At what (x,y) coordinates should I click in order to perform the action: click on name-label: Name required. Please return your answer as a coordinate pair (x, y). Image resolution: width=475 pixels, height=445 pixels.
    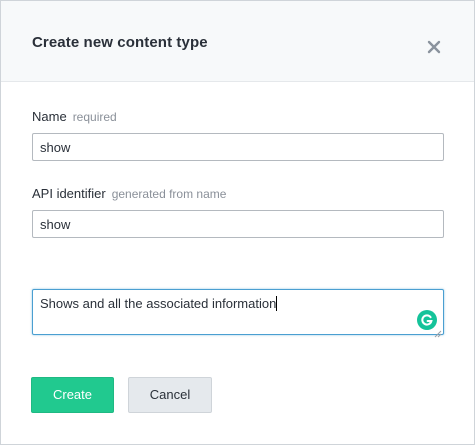
    Looking at the image, I should click on (74, 116).